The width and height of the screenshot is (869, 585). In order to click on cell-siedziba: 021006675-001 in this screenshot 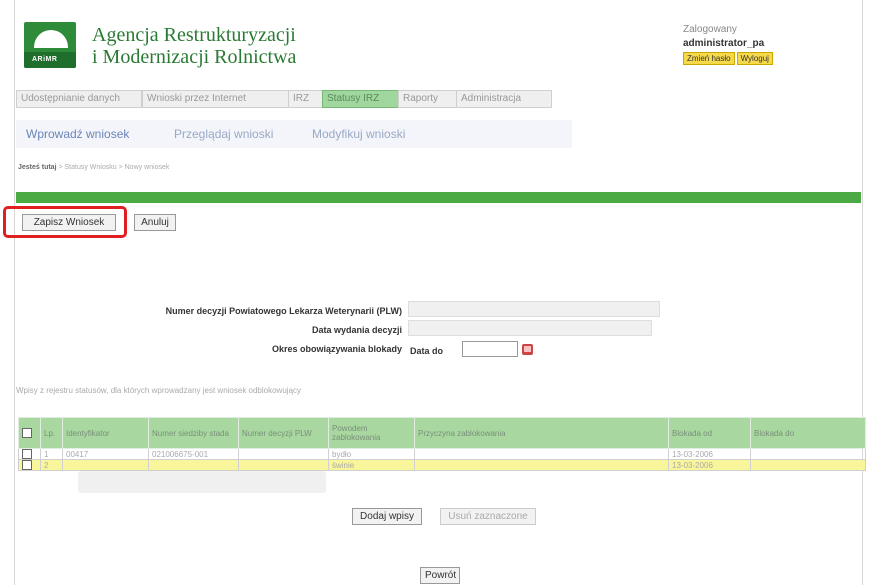, I will do `click(193, 454)`.